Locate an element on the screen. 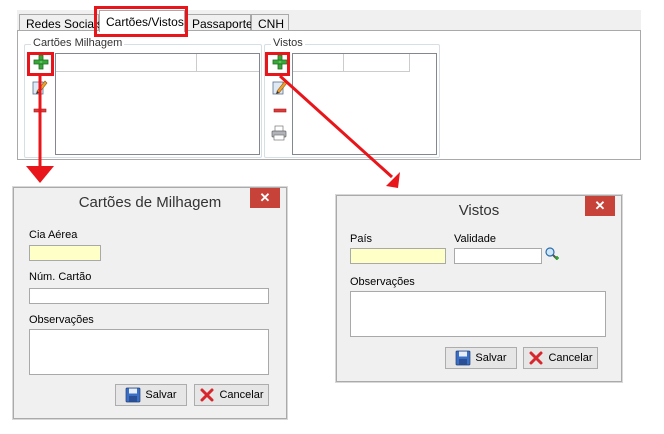 The image size is (664, 434). search-icon is located at coordinates (552, 254).